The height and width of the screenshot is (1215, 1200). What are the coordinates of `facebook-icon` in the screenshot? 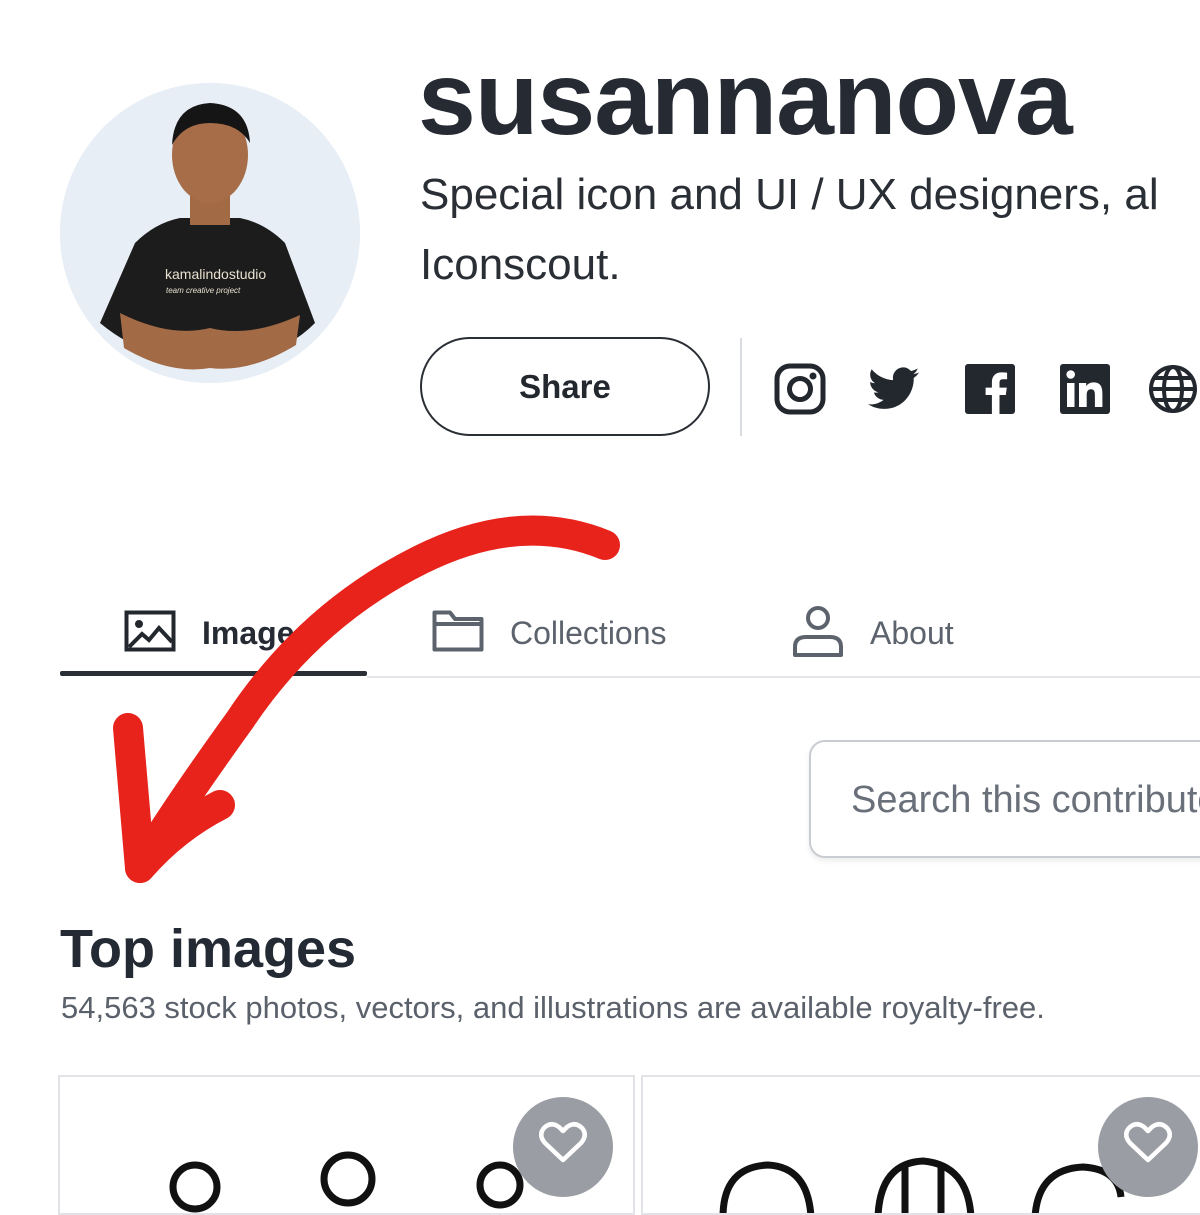 It's located at (990, 389).